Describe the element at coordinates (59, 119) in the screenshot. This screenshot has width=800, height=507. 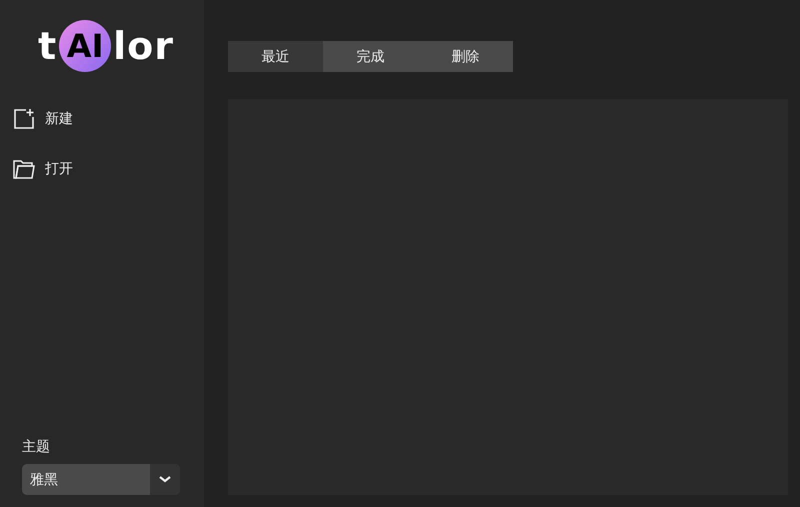
I see `sidebar-item-label: 新建` at that location.